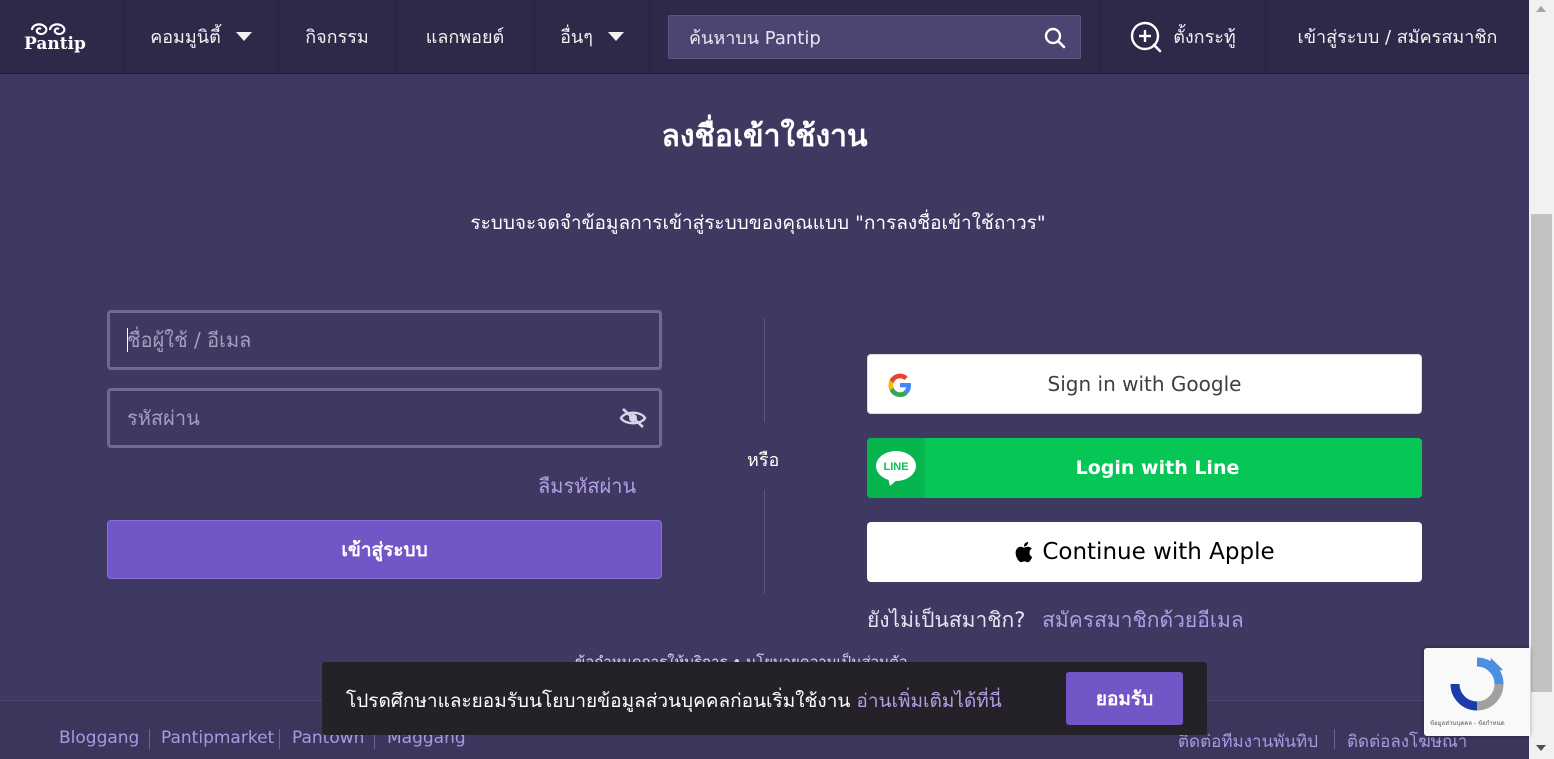  What do you see at coordinates (763, 460) in the screenshot?
I see `or-label: หรือ` at bounding box center [763, 460].